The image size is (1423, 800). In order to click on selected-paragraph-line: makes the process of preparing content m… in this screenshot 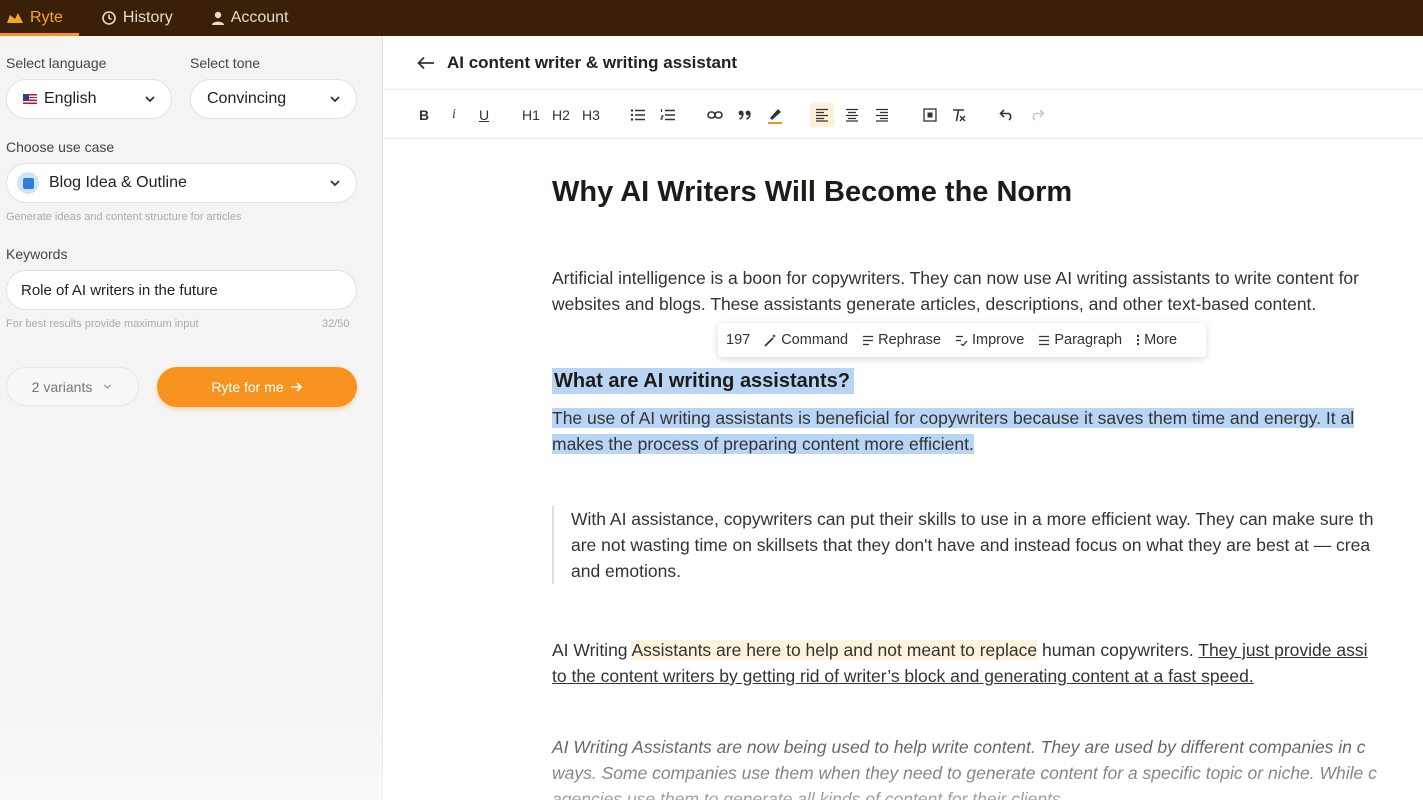, I will do `click(763, 444)`.